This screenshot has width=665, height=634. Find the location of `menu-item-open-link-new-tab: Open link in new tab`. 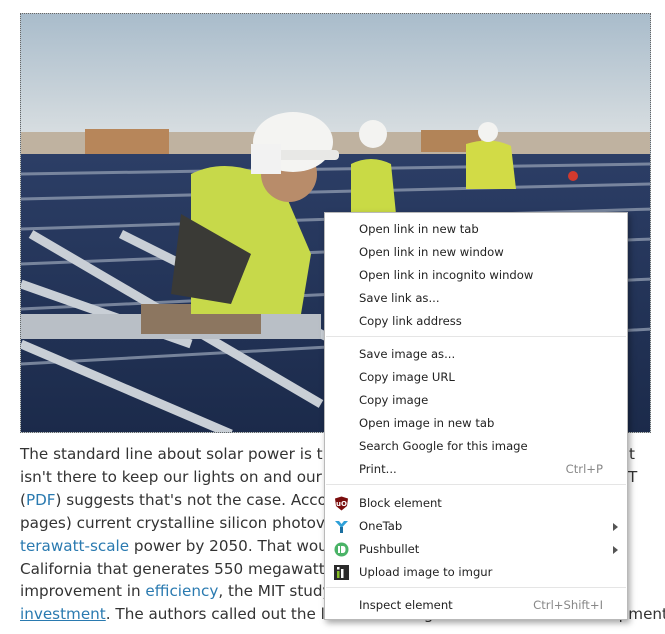

menu-item-open-link-new-tab: Open link in new tab is located at coordinates (476, 229).